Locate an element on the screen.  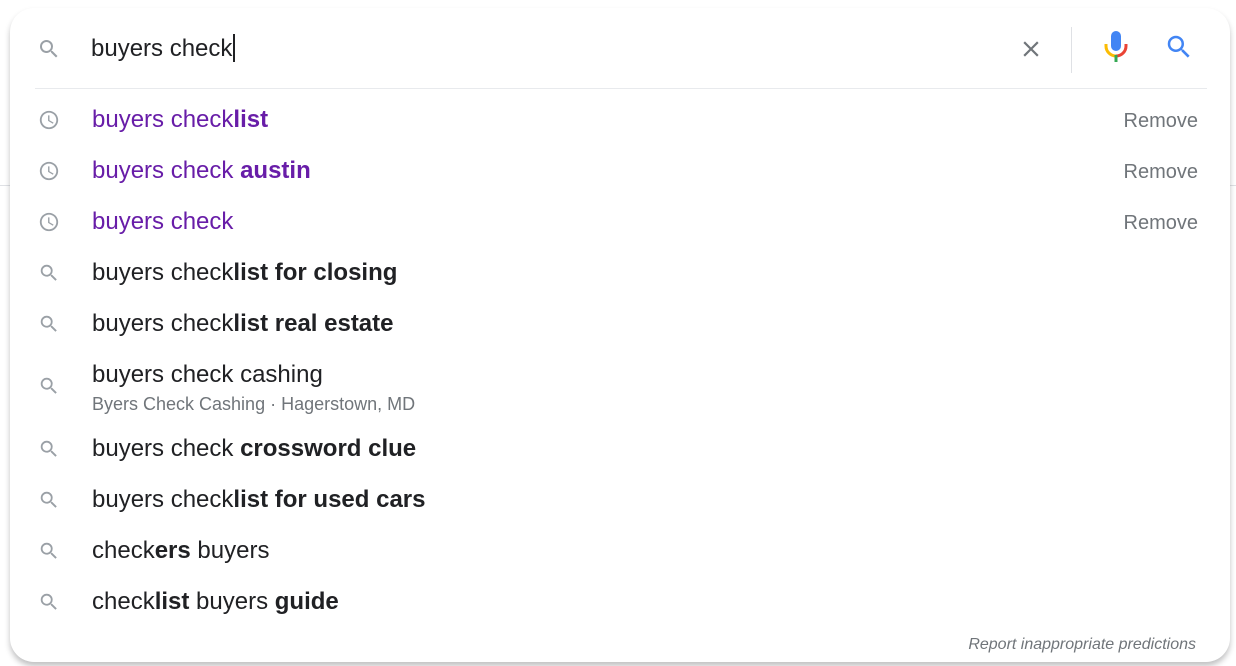
suggestion-text: checkers buyers is located at coordinates (180, 551).